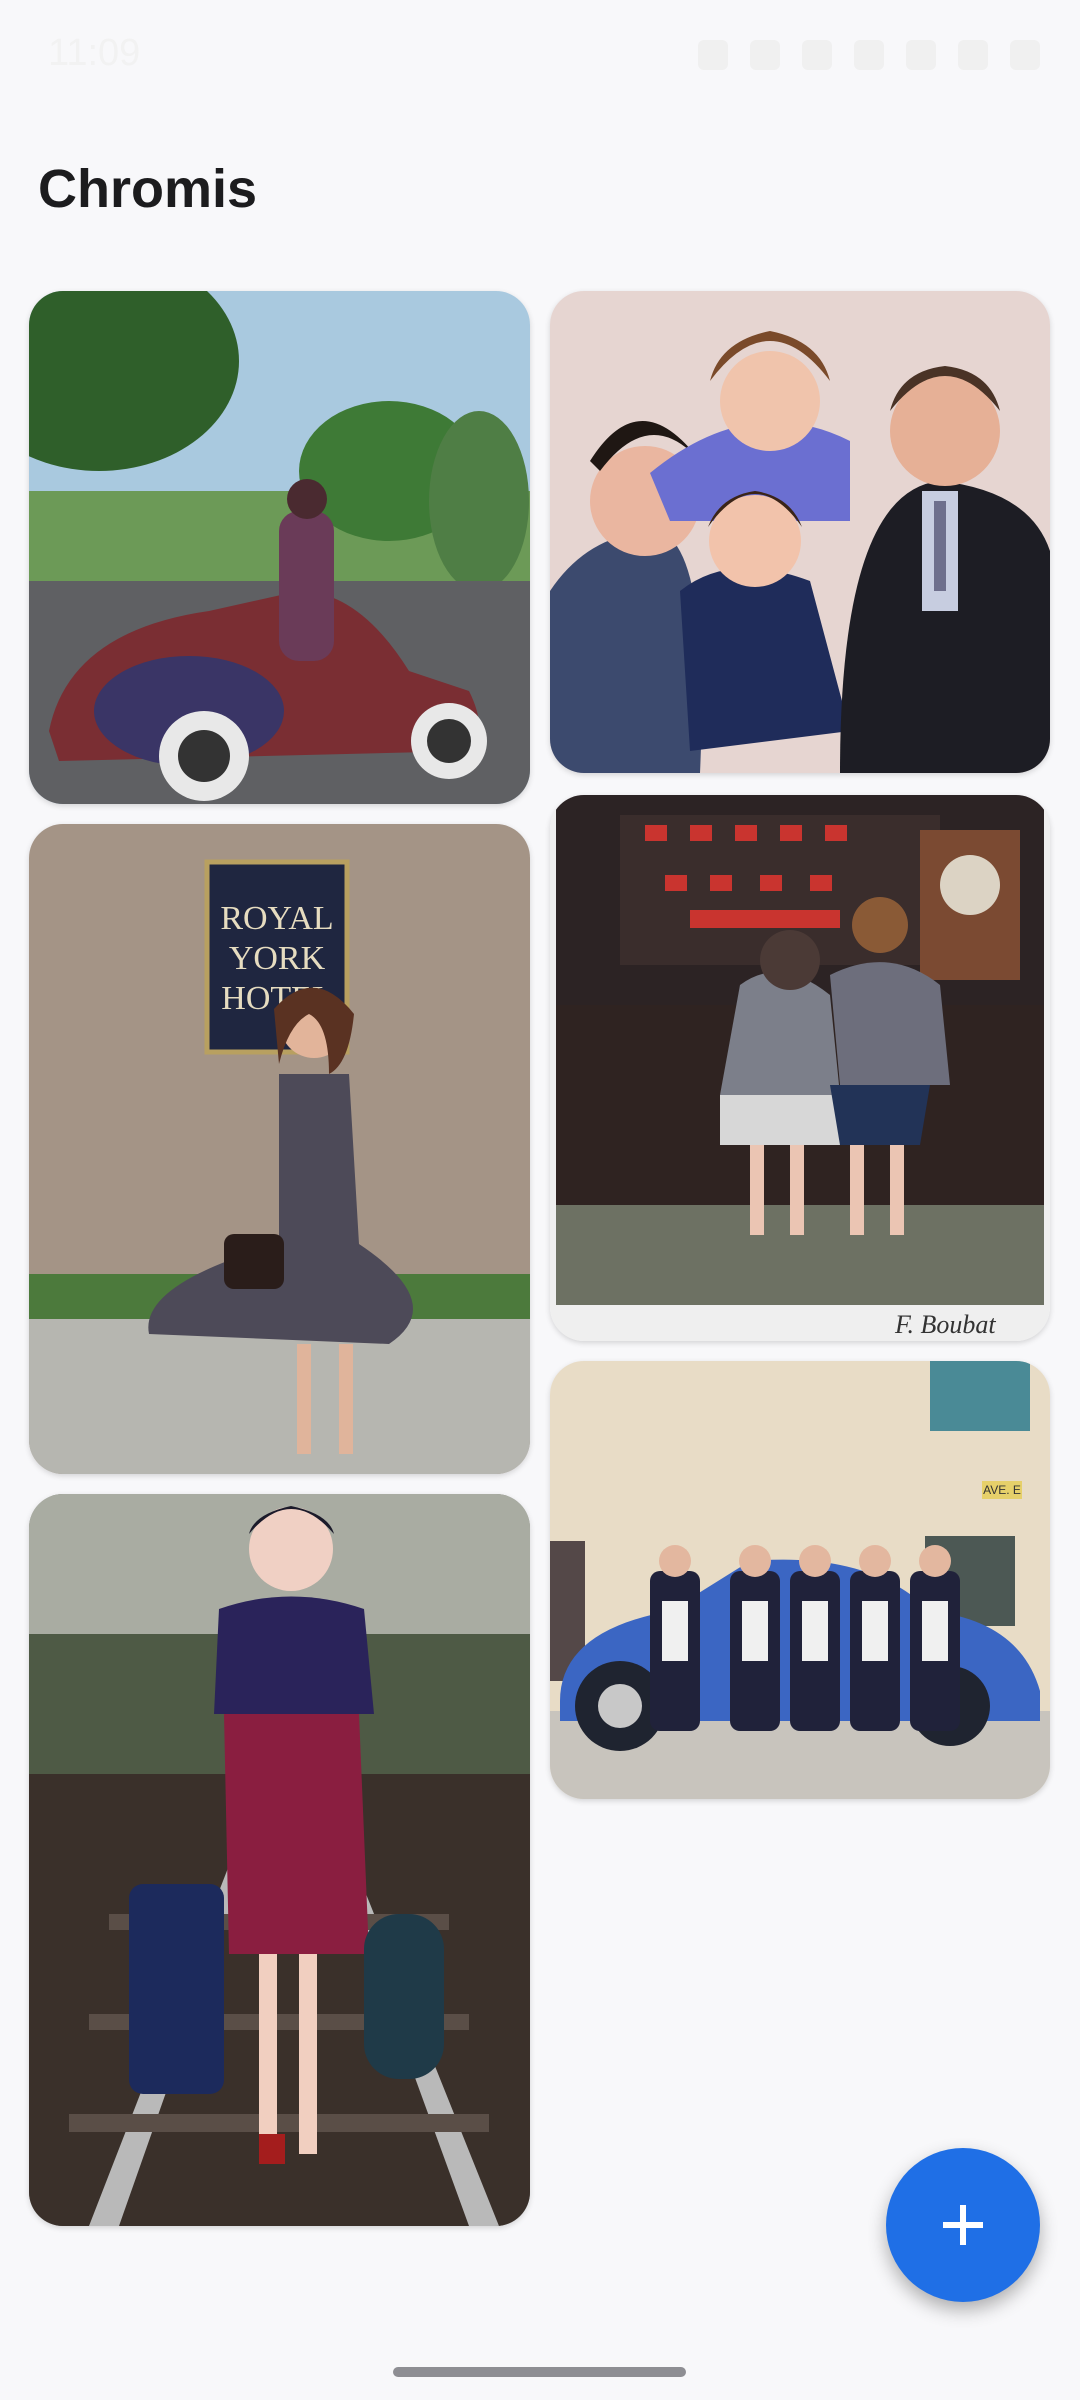 The height and width of the screenshot is (2400, 1080). What do you see at coordinates (945, 1324) in the screenshot?
I see `photographer-signature: F. Boubat` at bounding box center [945, 1324].